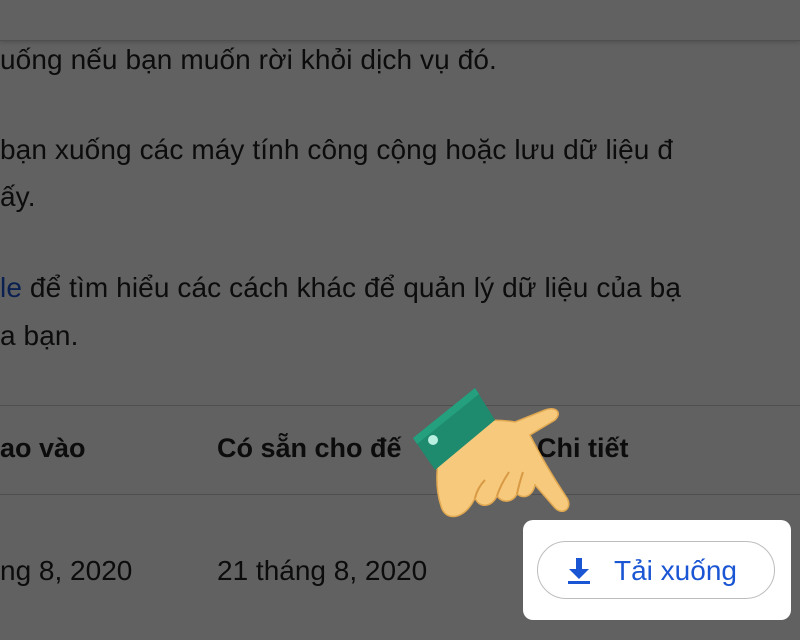  What do you see at coordinates (66, 570) in the screenshot?
I see `cell-created-date: ng 8, 2020` at bounding box center [66, 570].